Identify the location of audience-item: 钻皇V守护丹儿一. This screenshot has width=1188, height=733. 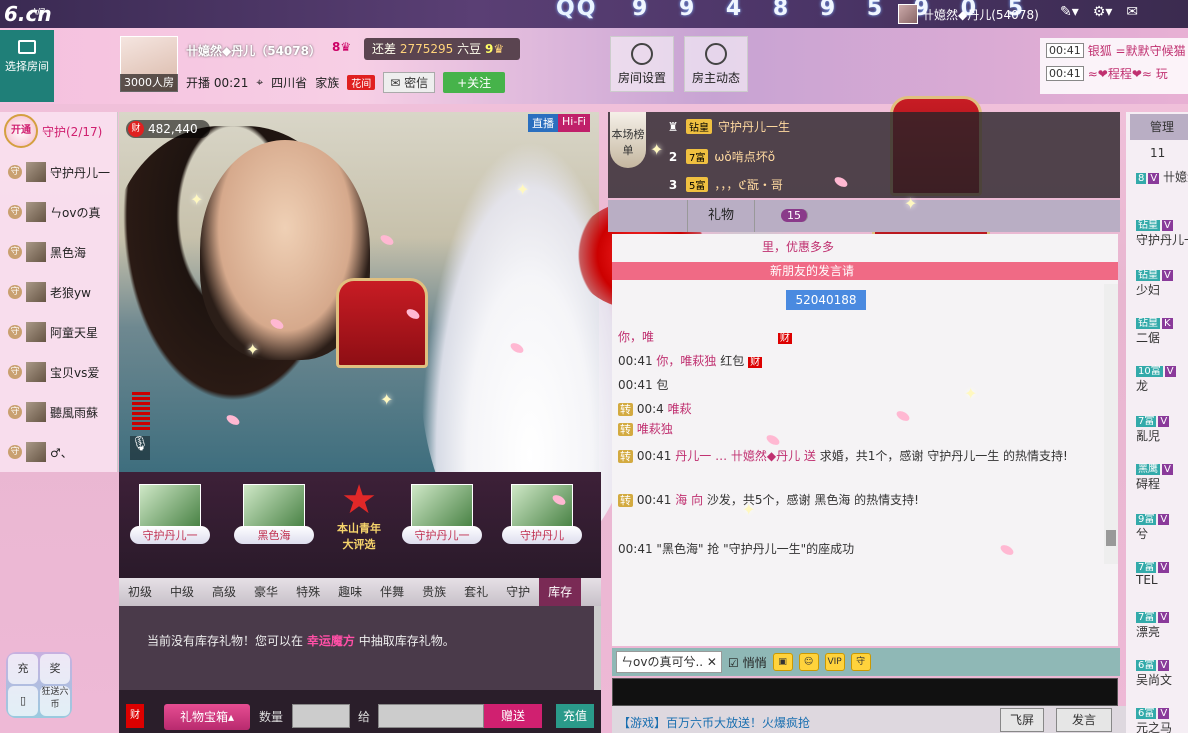
(1162, 232).